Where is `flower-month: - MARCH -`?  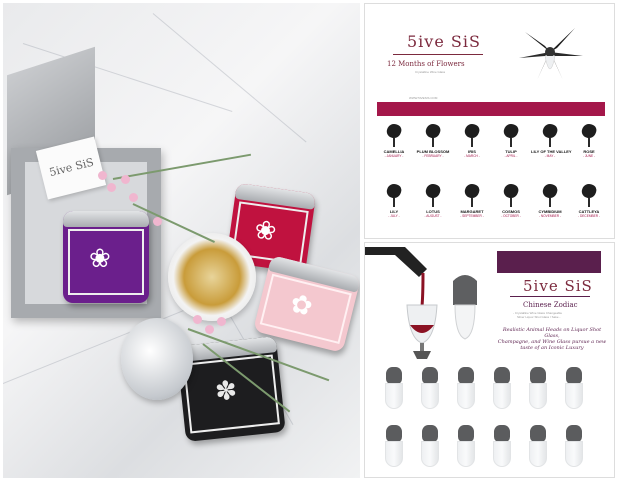
flower-month: - MARCH - is located at coordinates (472, 156).